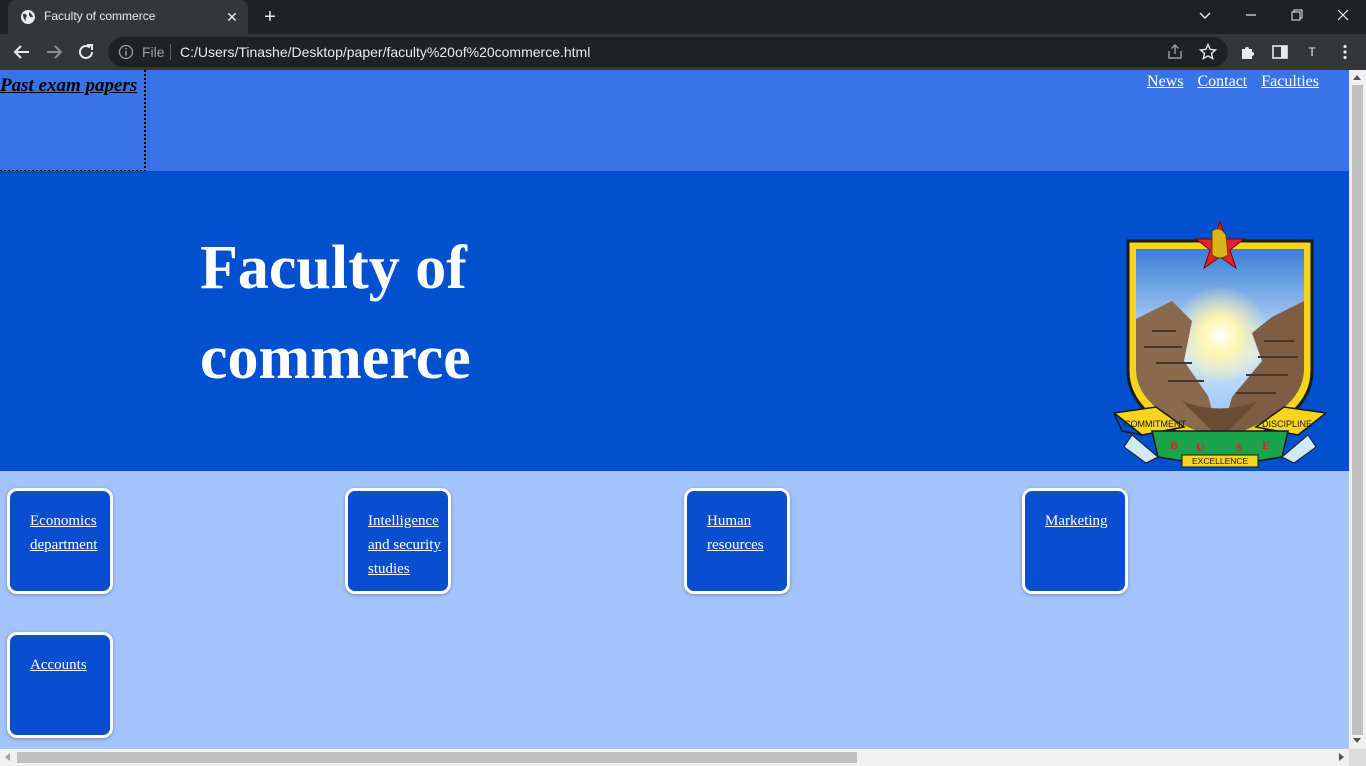  I want to click on past-papers-box: Past exam papers, so click(73, 121).